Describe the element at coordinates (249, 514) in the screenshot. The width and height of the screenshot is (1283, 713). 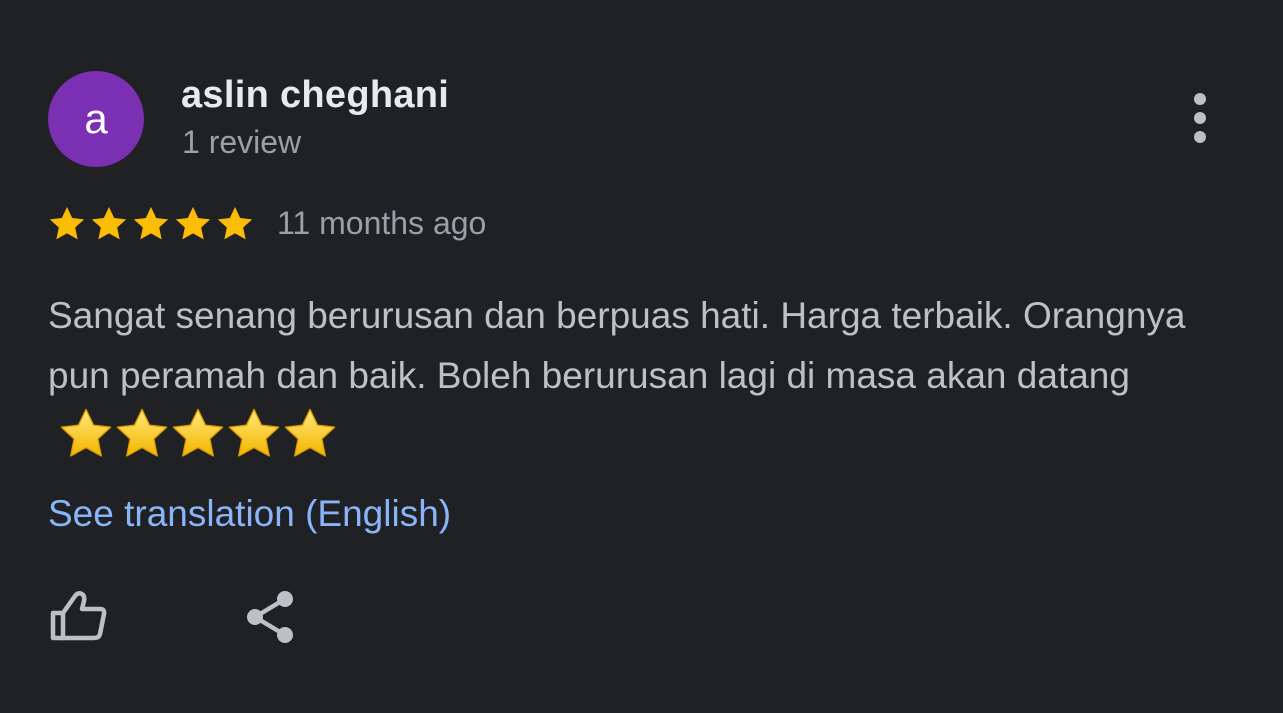
I see `see-translation-link: See translation (English)` at that location.